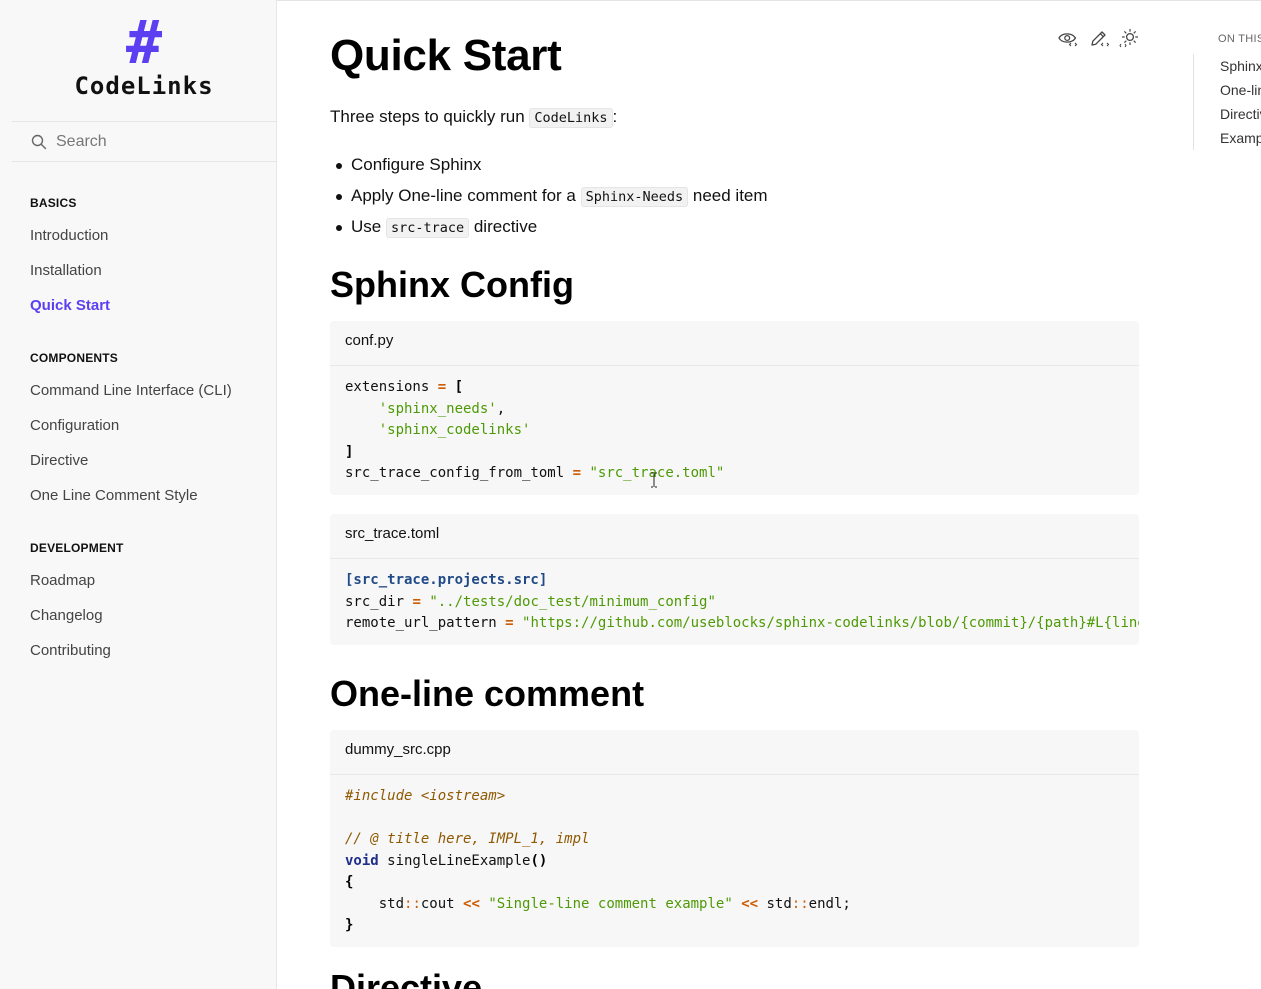 Image resolution: width=1261 pixels, height=989 pixels. Describe the element at coordinates (615, 116) in the screenshot. I see `intro-suffix: :` at that location.